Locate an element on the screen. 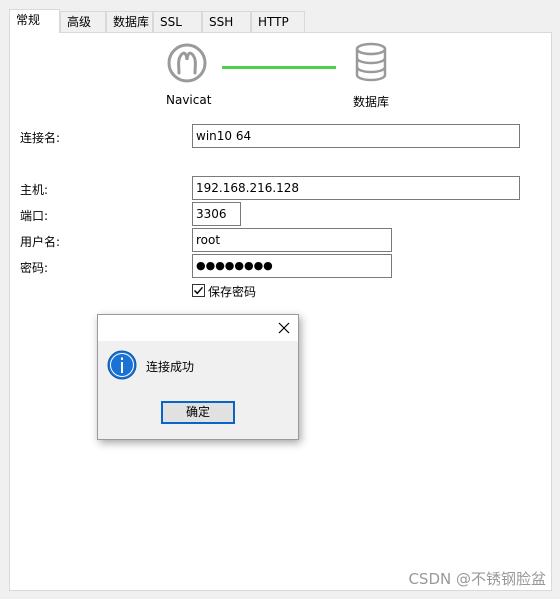  info-icon is located at coordinates (122, 365).